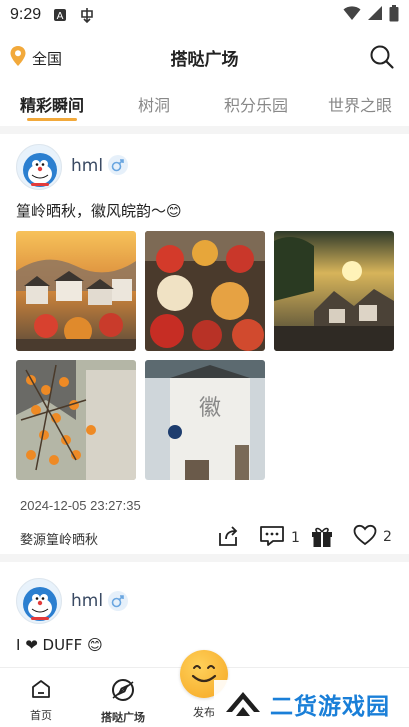 This screenshot has height=727, width=409. What do you see at coordinates (272, 538) in the screenshot?
I see `comment-icon` at bounding box center [272, 538].